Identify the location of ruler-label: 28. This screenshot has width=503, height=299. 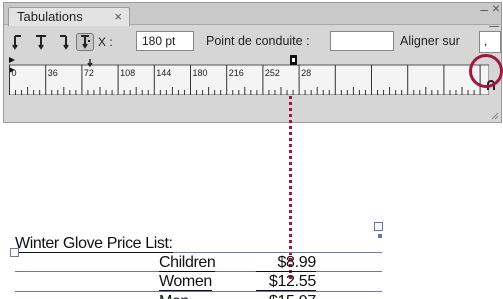
(306, 73).